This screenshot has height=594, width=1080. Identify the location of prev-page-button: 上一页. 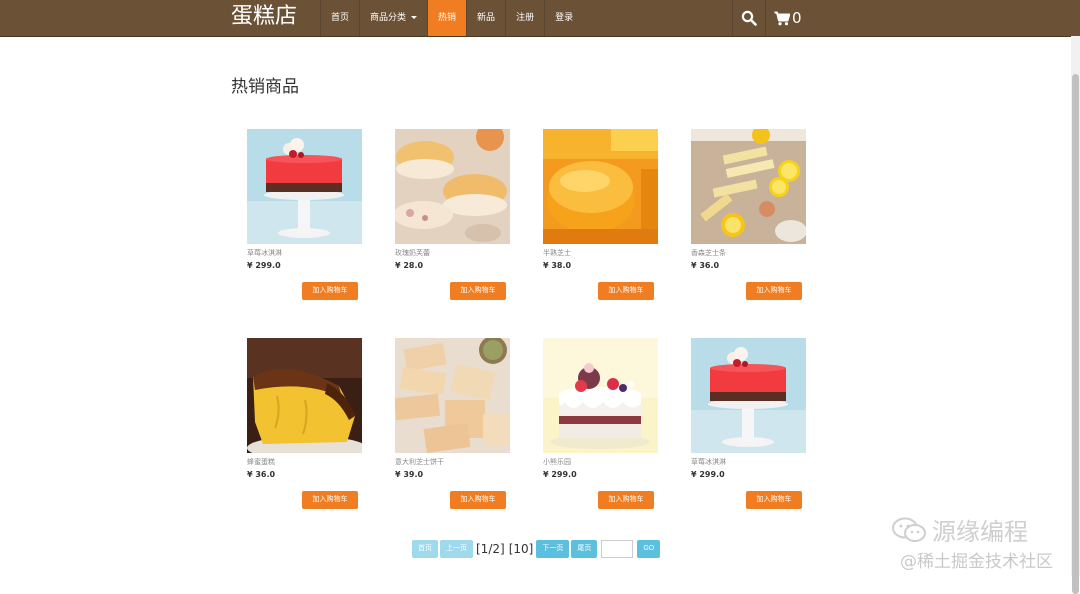
(456, 549).